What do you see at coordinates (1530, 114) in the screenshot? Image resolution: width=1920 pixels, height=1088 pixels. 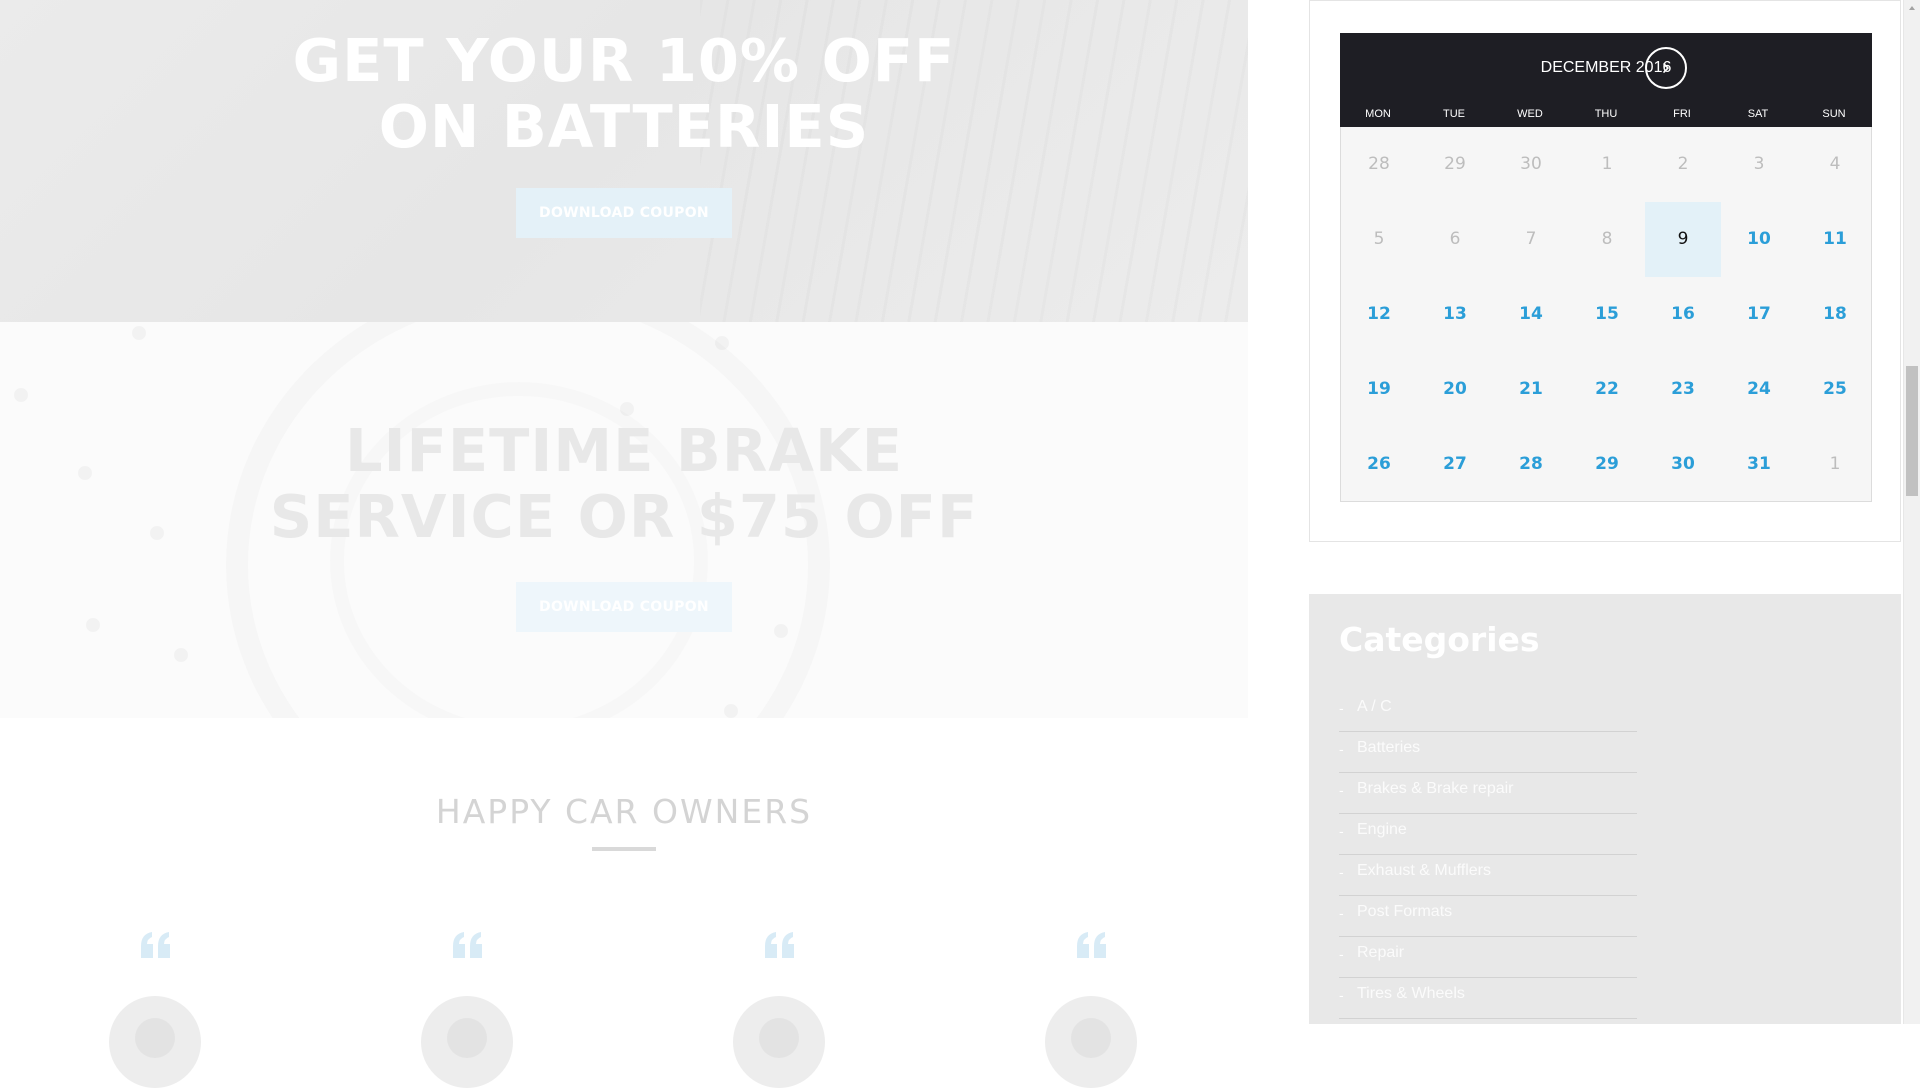 I see `weekday-label: WED` at bounding box center [1530, 114].